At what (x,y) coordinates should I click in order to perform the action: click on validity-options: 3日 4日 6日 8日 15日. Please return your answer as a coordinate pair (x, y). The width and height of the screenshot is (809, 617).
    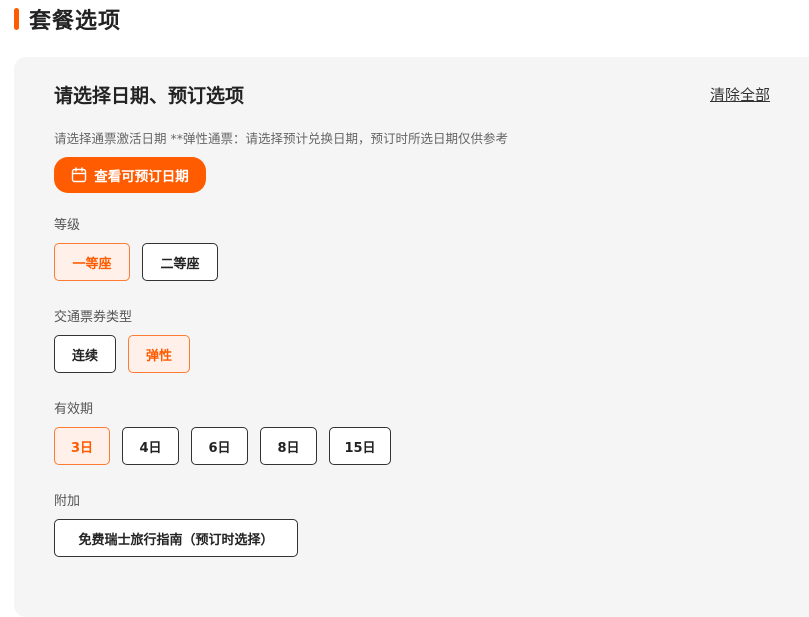
    Looking at the image, I should click on (222, 446).